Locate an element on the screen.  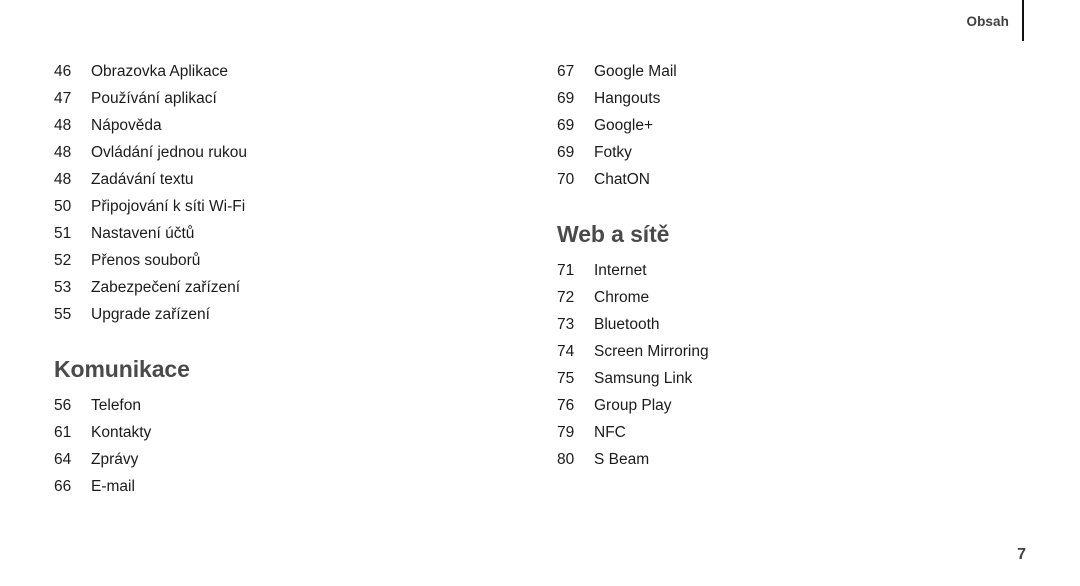
toc-entry-title: Hangouts is located at coordinates (627, 98).